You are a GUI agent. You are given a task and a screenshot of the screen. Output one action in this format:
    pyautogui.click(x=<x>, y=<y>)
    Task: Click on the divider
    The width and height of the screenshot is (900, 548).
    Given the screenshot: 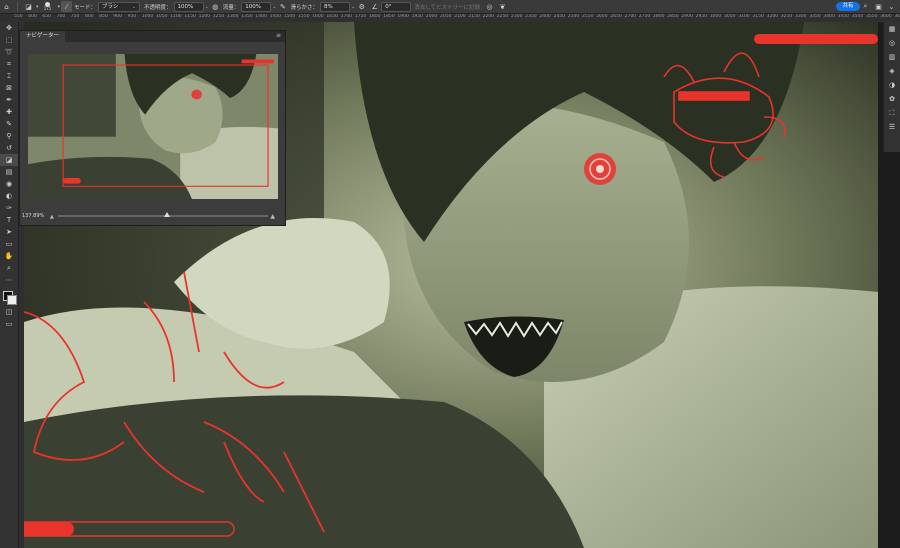 What is the action you would take?
    pyautogui.click(x=17, y=6)
    